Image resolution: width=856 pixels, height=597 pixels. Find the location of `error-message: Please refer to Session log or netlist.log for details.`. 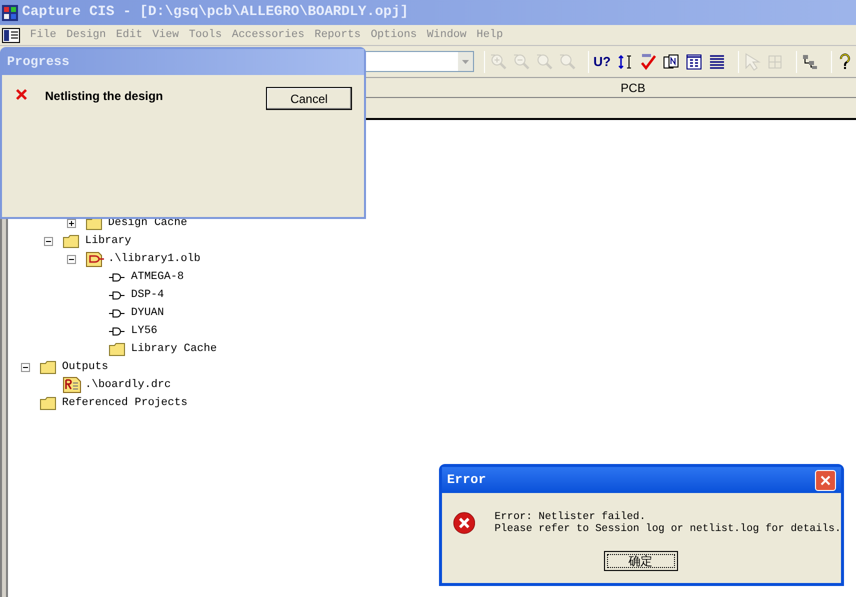

error-message: Please refer to Session log or netlist.log for details. is located at coordinates (667, 529).